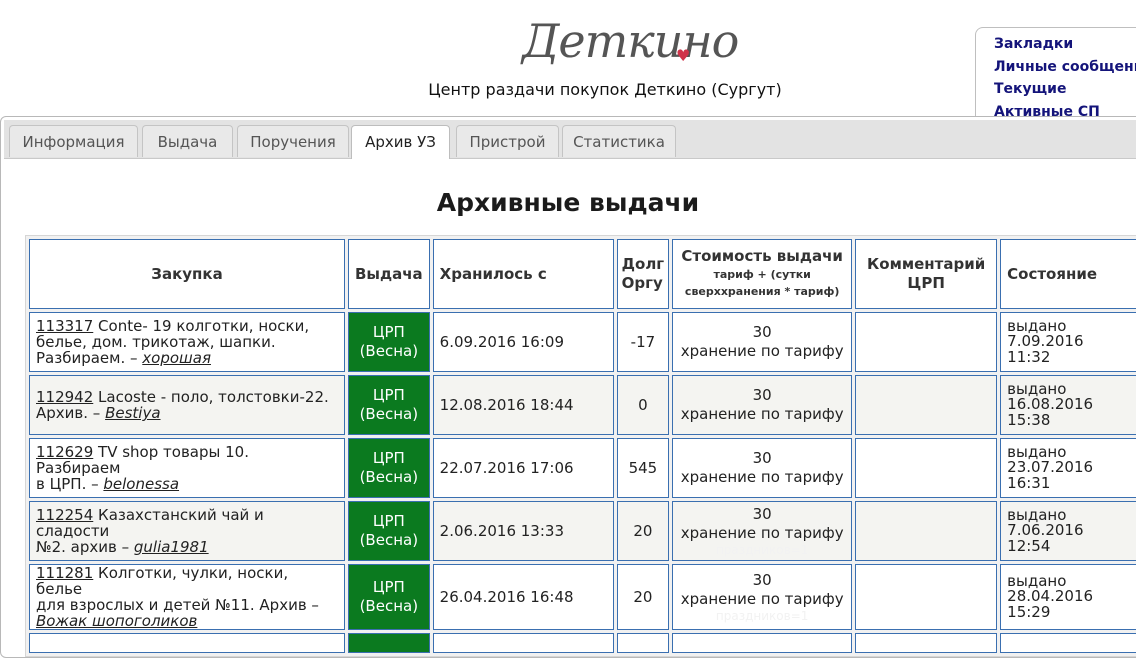  I want to click on header-cost-sub2: сверххранения * тариф), so click(762, 291).